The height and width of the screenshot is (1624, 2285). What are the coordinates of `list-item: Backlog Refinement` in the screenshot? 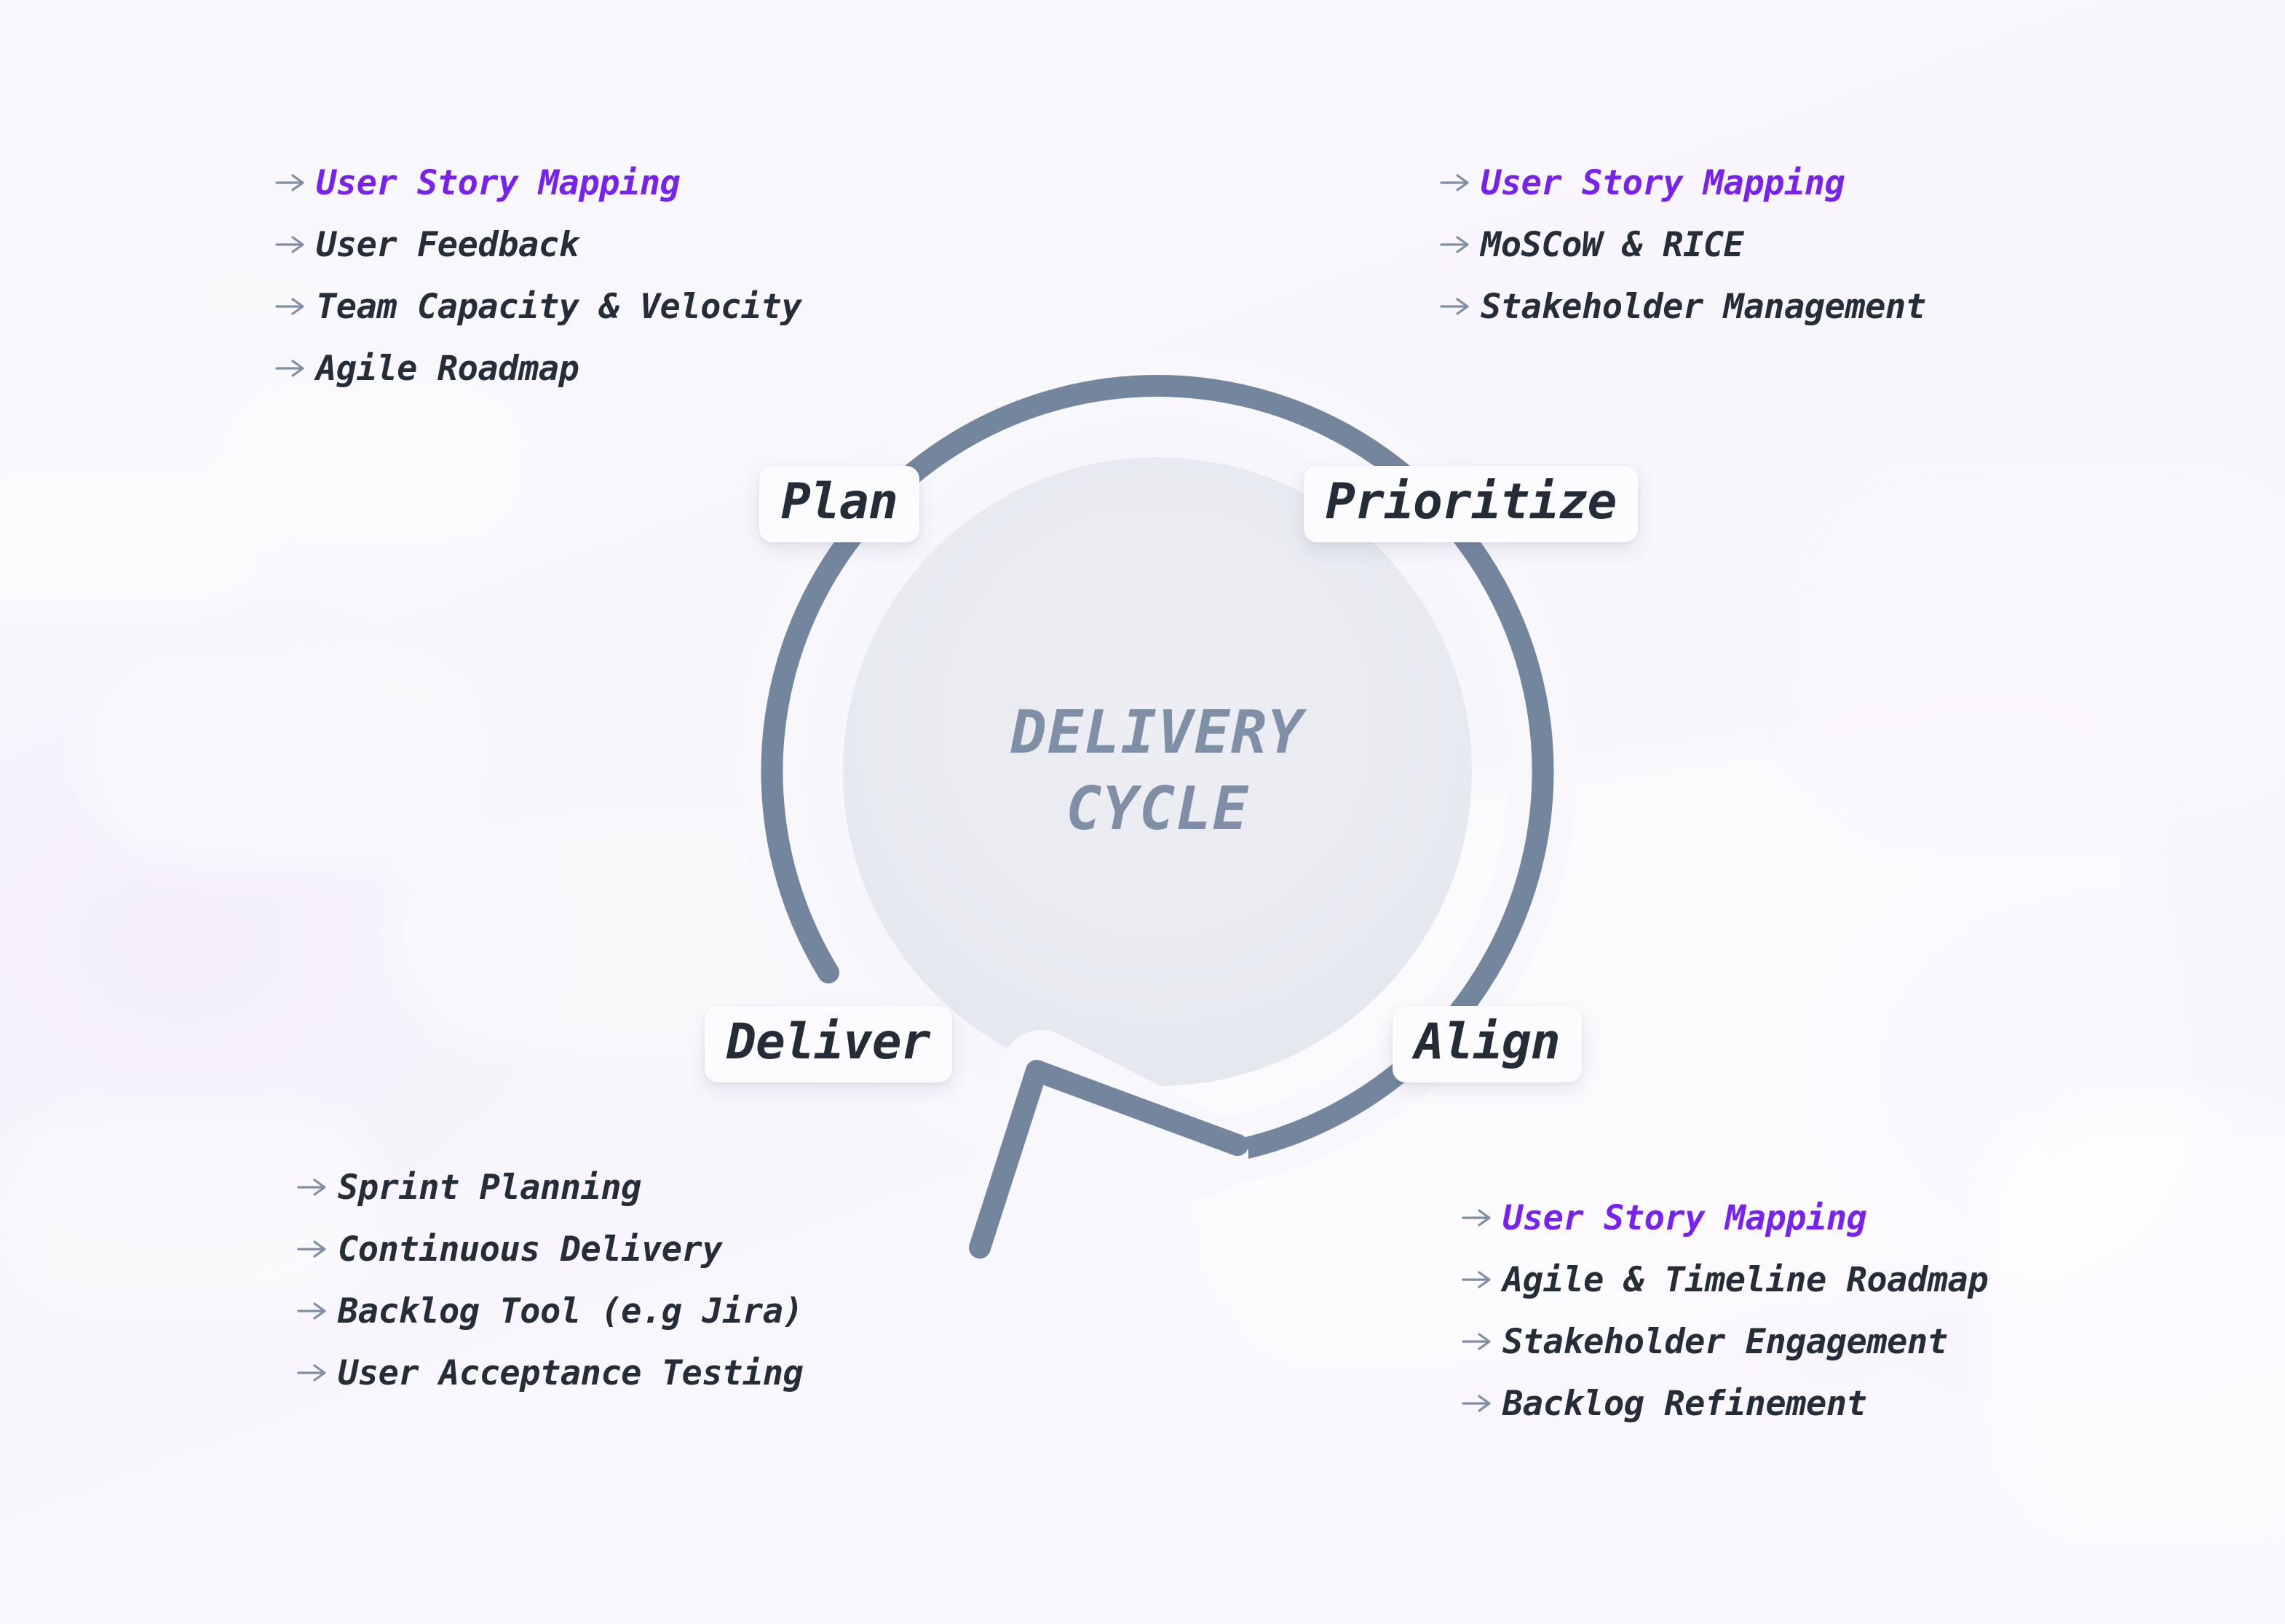 It's located at (1725, 1404).